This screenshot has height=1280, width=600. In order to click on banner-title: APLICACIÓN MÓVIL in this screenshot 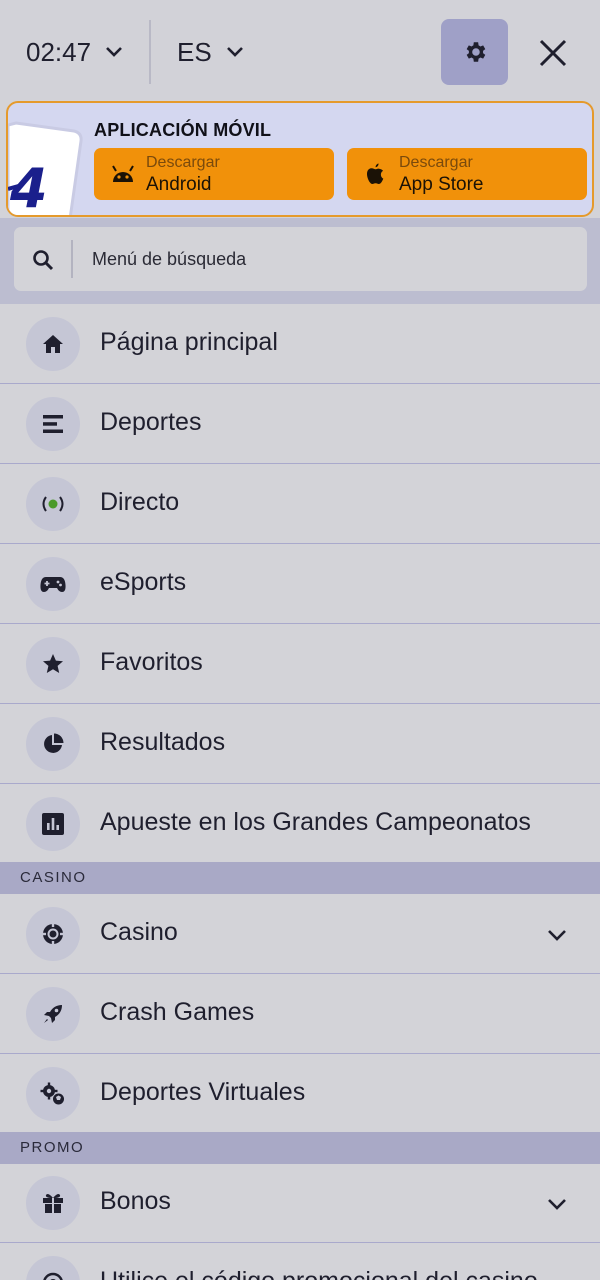, I will do `click(183, 130)`.